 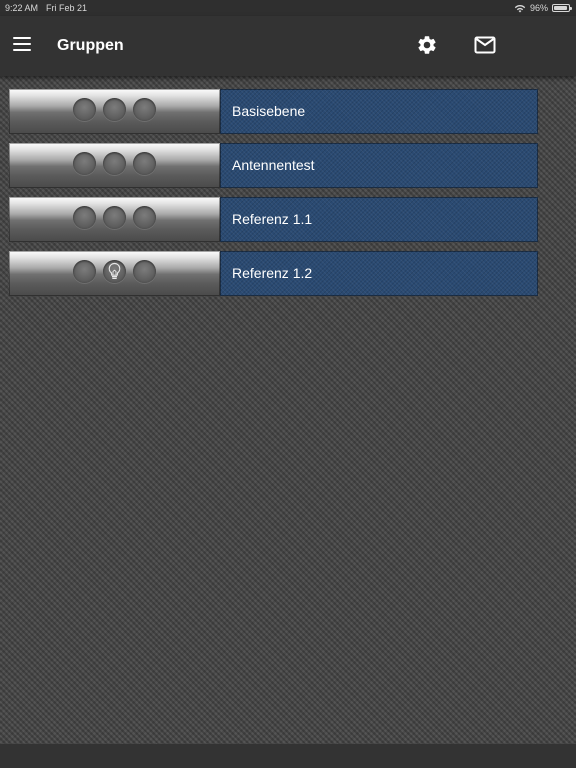 I want to click on battery-icon, so click(x=562, y=8).